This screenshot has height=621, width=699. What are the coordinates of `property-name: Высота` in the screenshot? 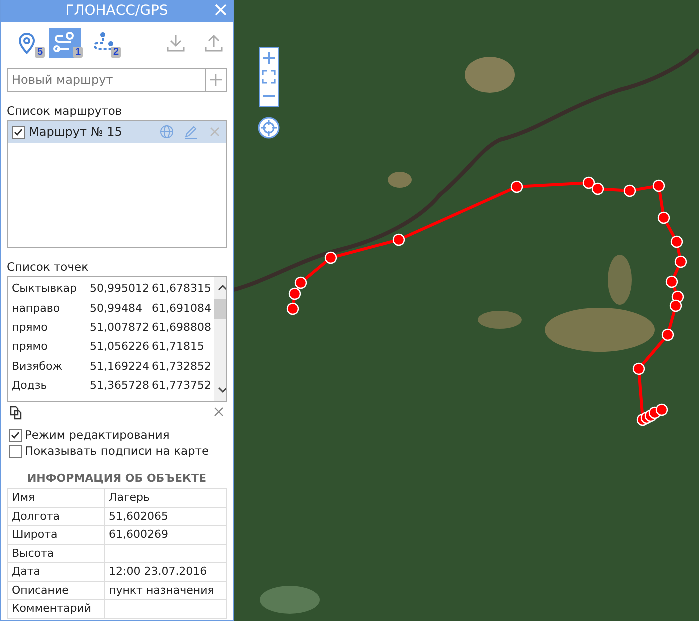 It's located at (33, 553).